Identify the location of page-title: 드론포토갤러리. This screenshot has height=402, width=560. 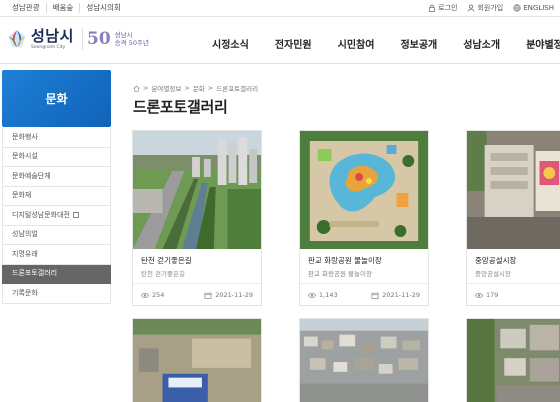
(180, 107).